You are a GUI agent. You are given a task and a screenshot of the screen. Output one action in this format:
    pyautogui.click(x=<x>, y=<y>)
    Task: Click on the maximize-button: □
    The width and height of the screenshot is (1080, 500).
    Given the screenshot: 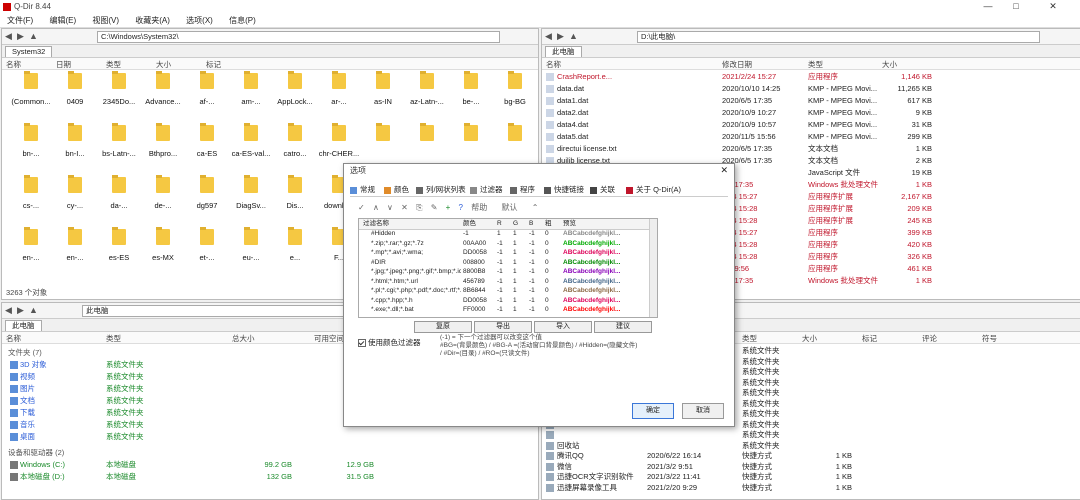 What is the action you would take?
    pyautogui.click(x=1016, y=7)
    